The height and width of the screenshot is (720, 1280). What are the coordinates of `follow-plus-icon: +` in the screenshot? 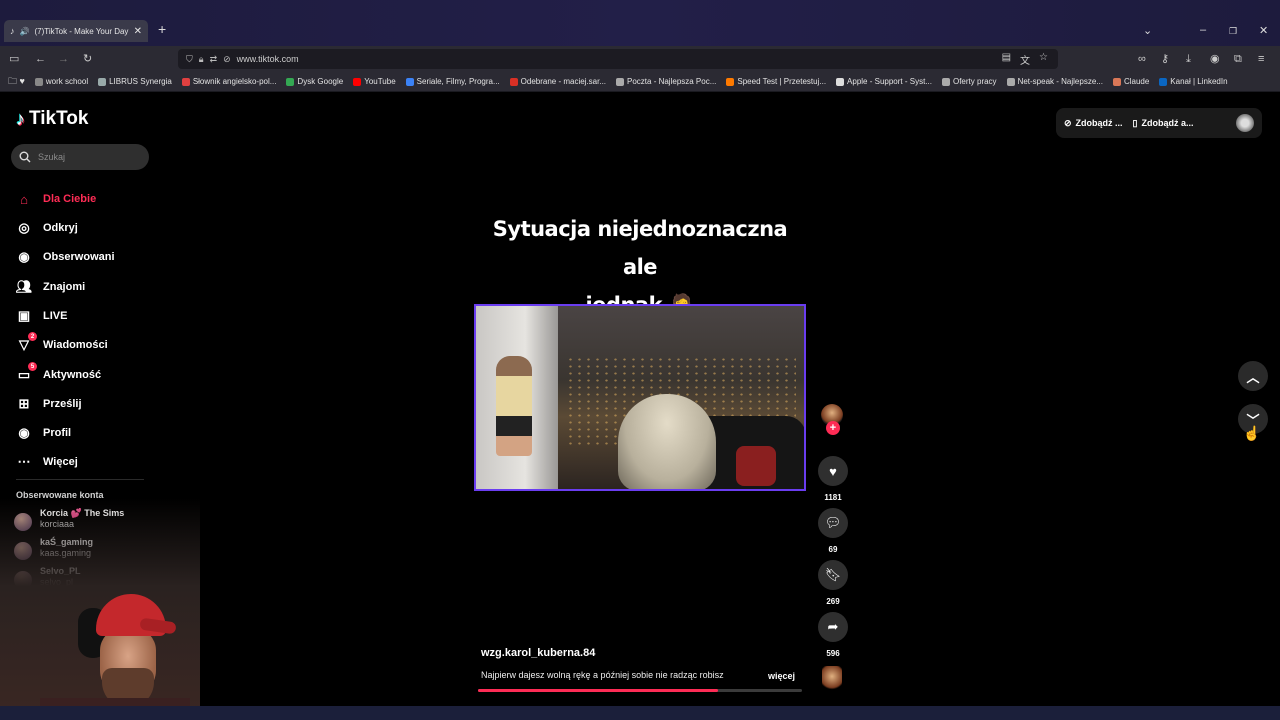 It's located at (833, 428).